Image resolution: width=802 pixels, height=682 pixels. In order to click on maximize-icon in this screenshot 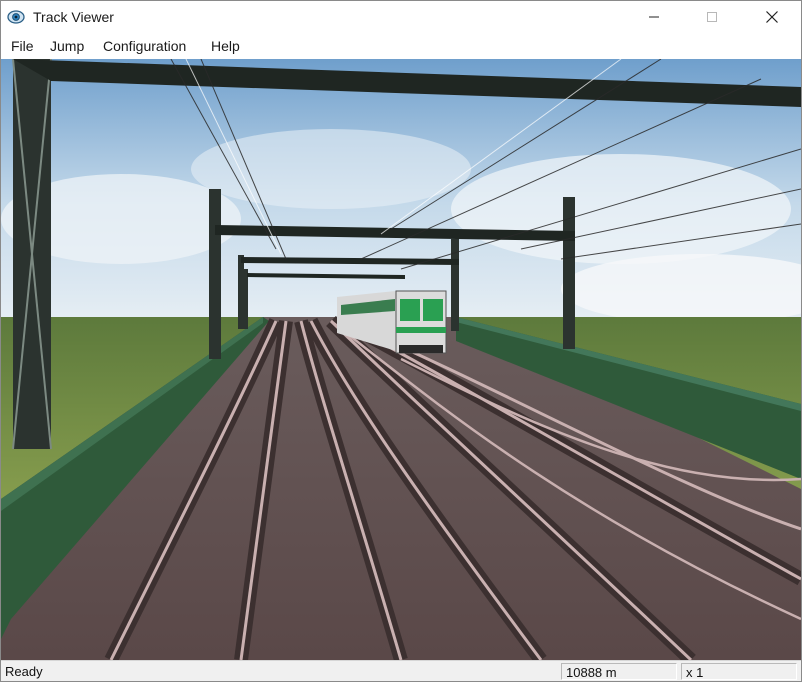, I will do `click(712, 17)`.